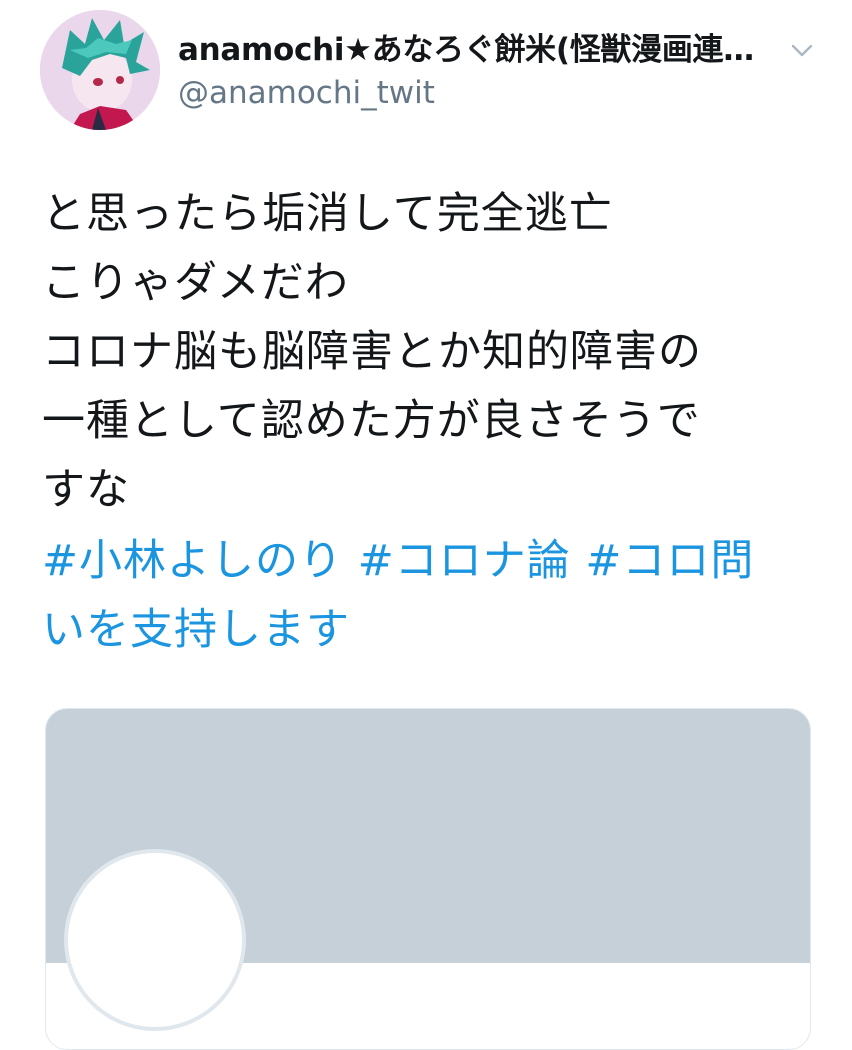 The image size is (852, 1050). Describe the element at coordinates (372, 352) in the screenshot. I see `tweet-text-line: コロナ脳も脳障害とか知的障害の` at that location.